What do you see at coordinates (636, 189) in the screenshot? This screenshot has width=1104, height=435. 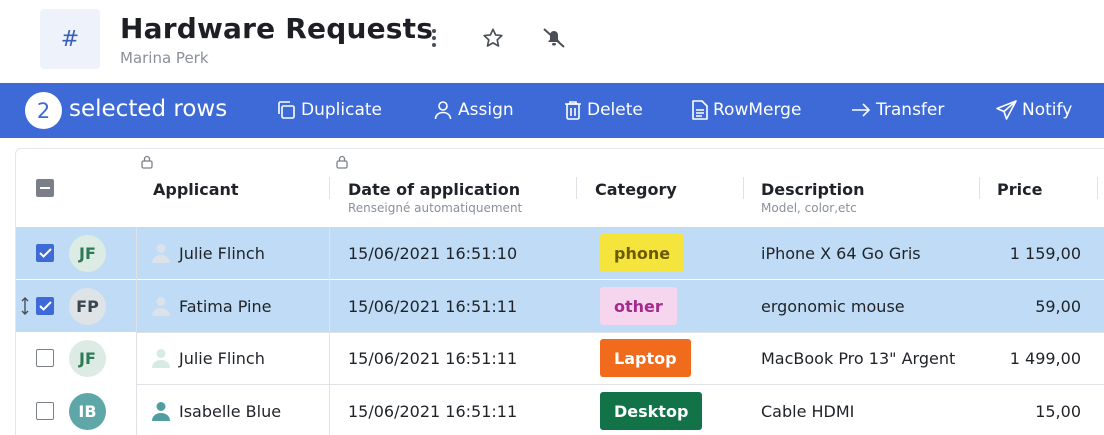 I see `column-label: Category` at bounding box center [636, 189].